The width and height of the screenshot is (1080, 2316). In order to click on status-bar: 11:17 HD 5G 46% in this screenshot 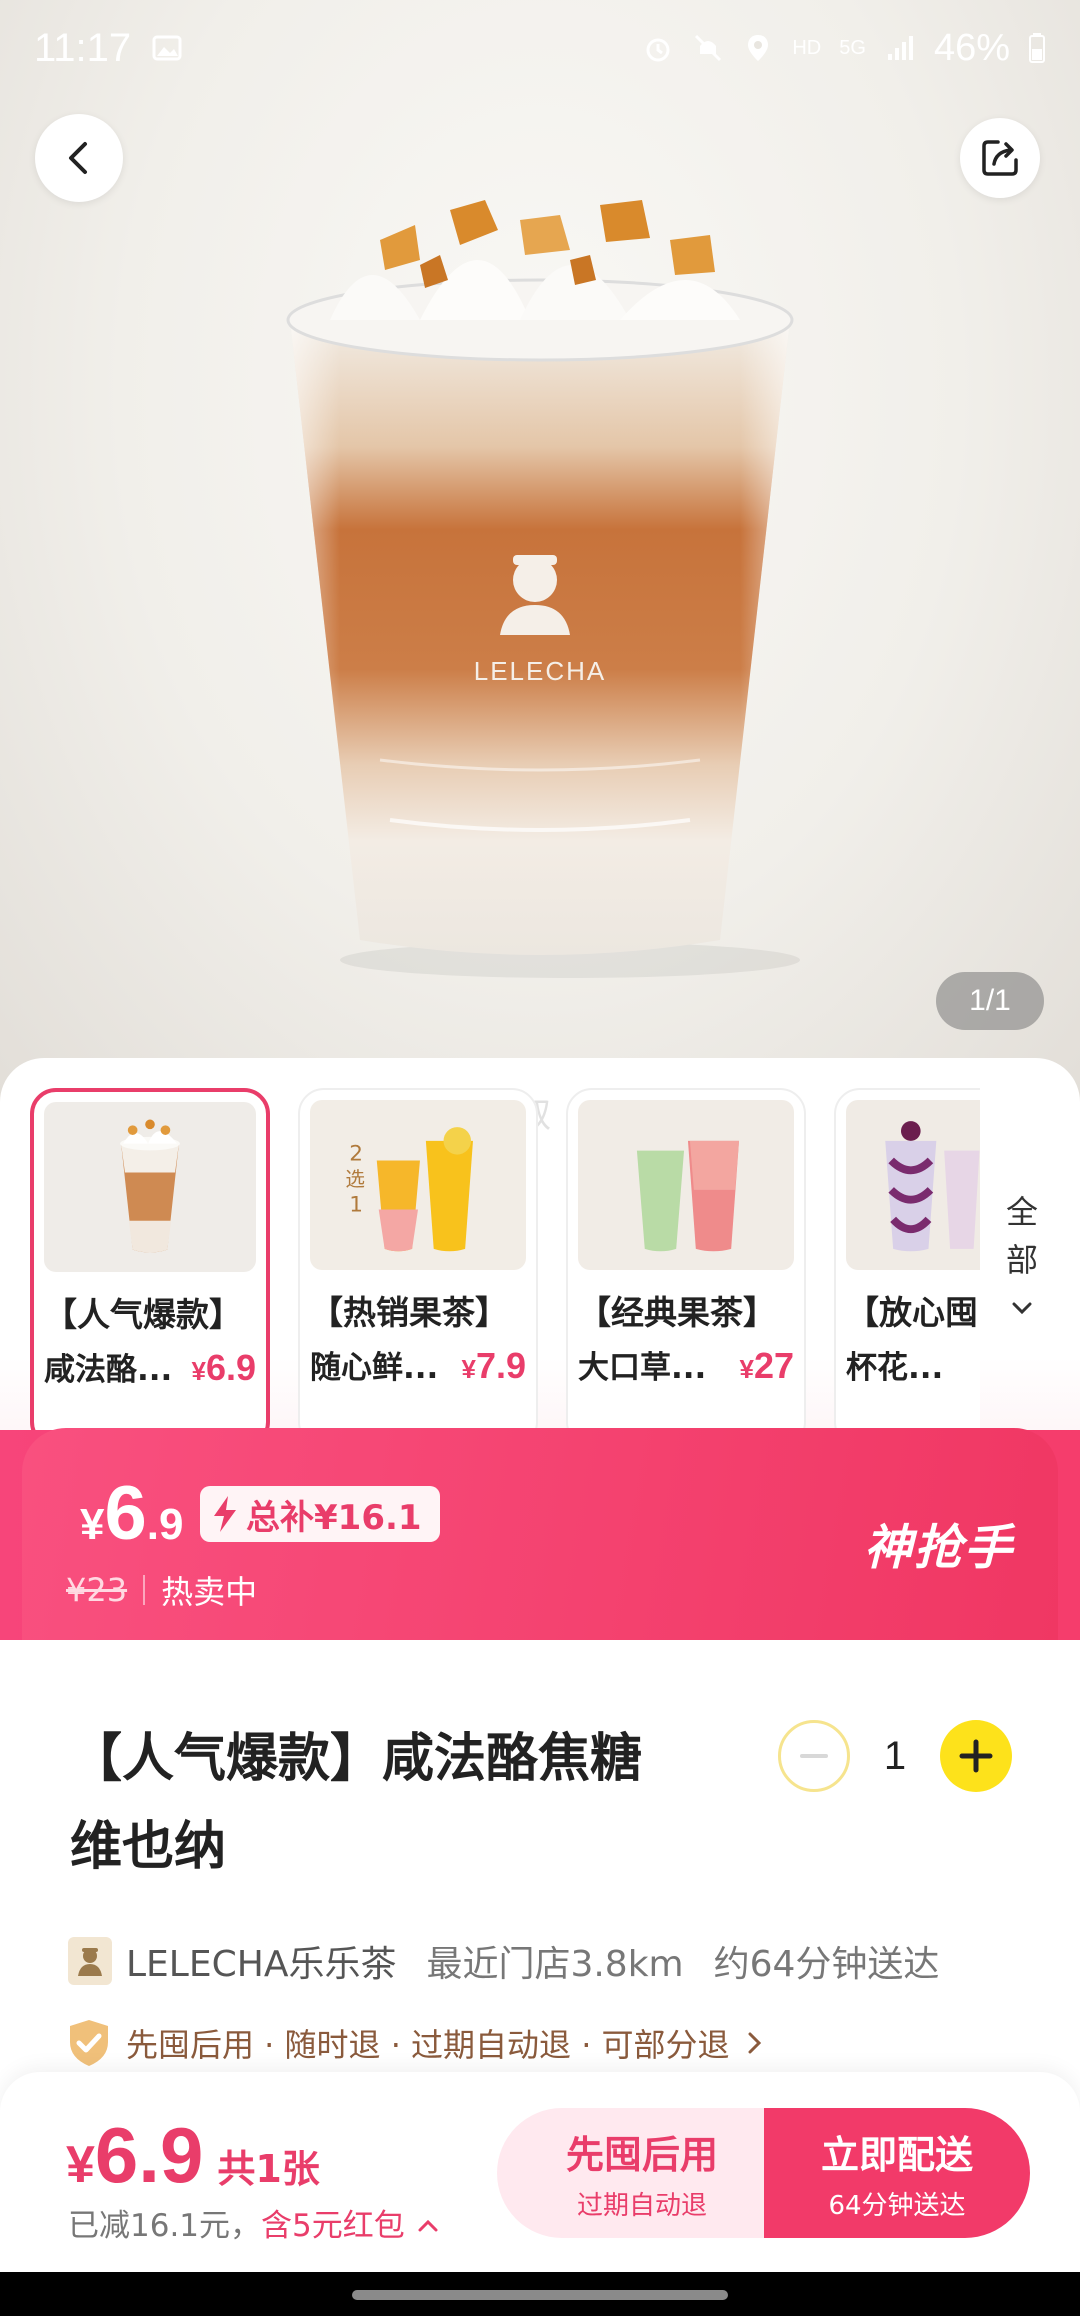, I will do `click(540, 48)`.